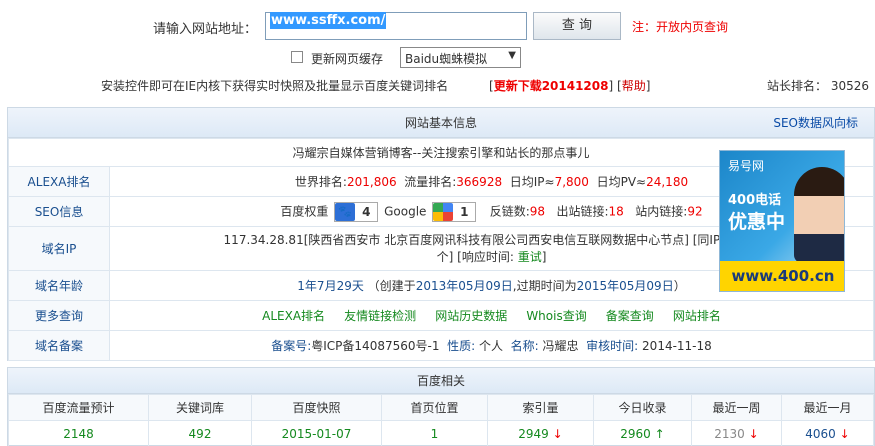 Image resolution: width=875 pixels, height=446 pixels. I want to click on col-traffic: 百度流量预计, so click(78, 407).